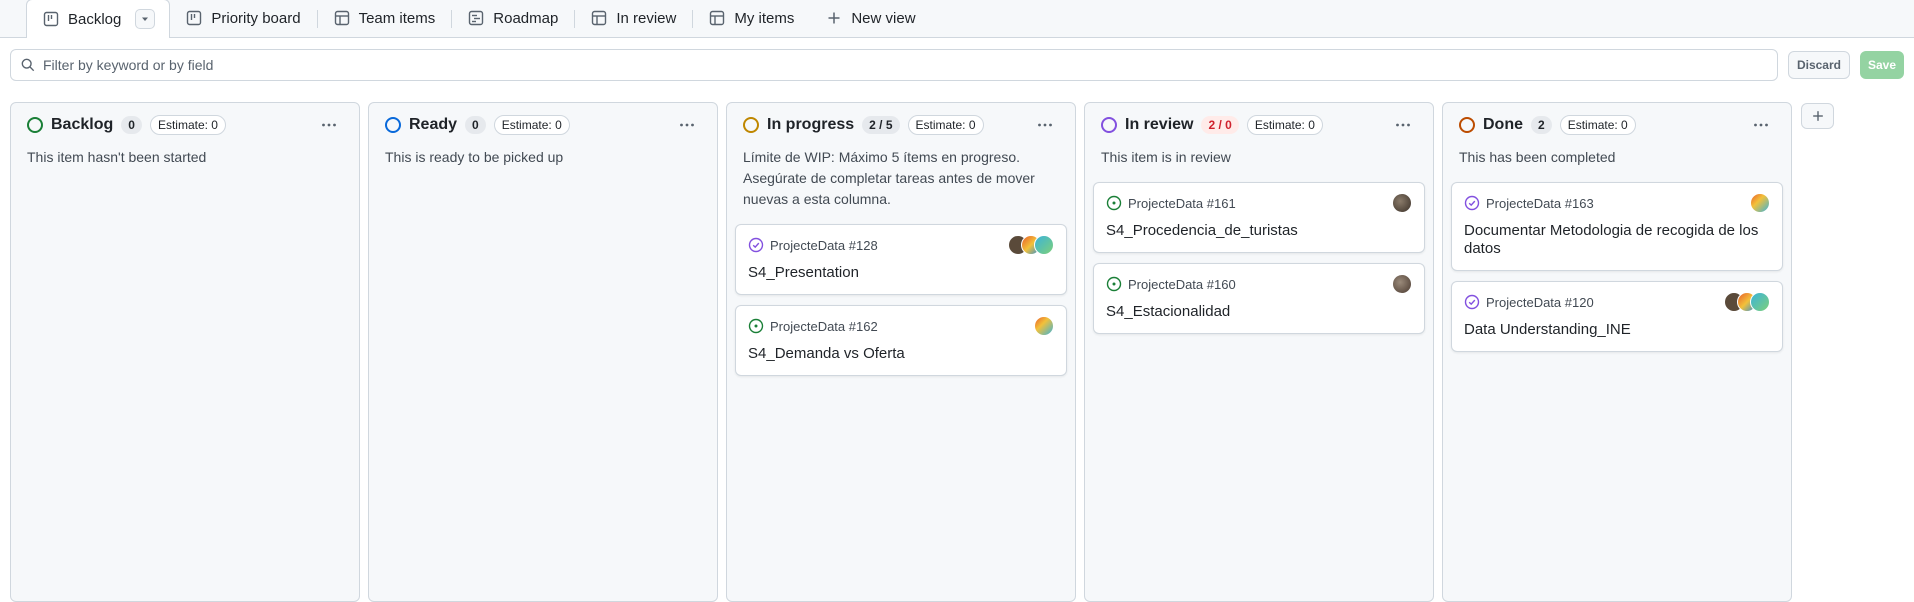 The height and width of the screenshot is (602, 1914). I want to click on item-card: ProjecteData #160 S4_Estacionalidad, so click(1259, 298).